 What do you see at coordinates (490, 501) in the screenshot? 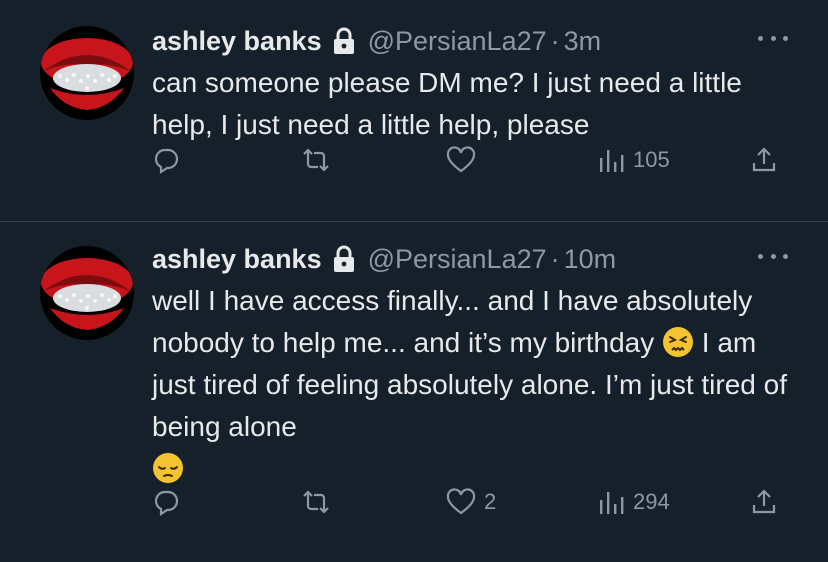
I see `likes-count: 2` at bounding box center [490, 501].